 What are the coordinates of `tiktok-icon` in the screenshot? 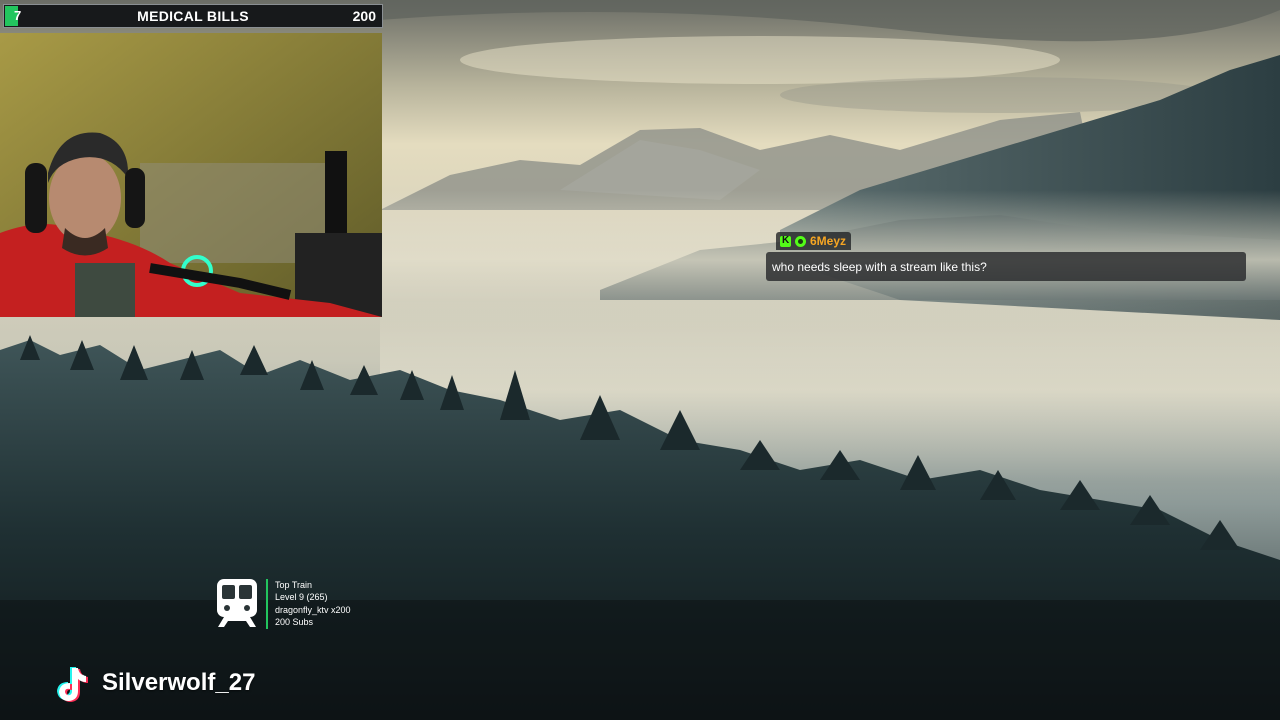 It's located at (72, 684).